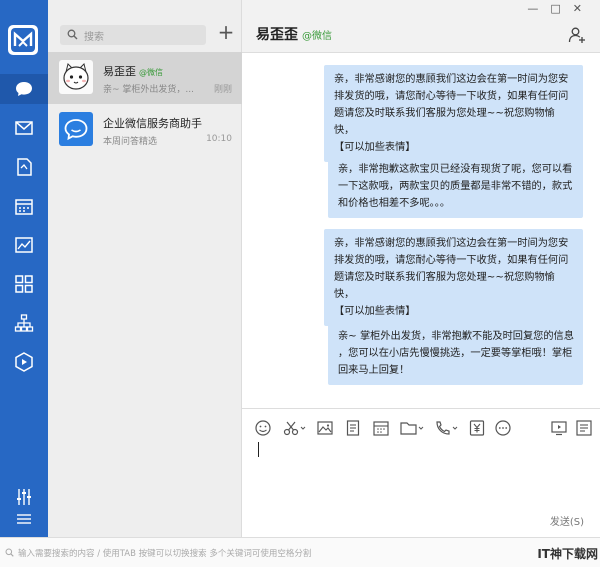 The width and height of the screenshot is (600, 567). I want to click on emoji-icon, so click(264, 428).